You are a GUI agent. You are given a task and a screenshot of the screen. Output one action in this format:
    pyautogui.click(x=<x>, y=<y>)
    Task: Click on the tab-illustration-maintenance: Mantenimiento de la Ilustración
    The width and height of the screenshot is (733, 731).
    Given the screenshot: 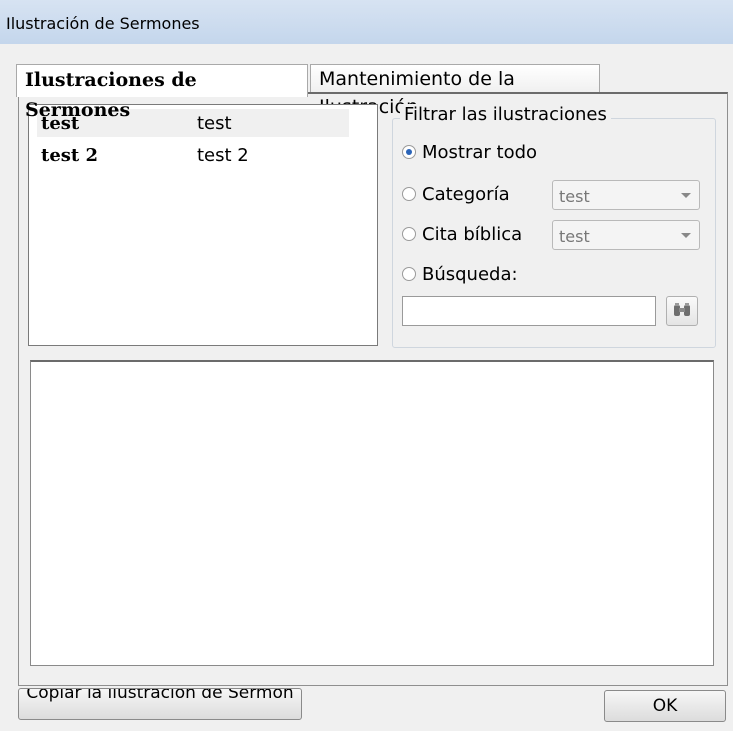 What is the action you would take?
    pyautogui.click(x=455, y=91)
    